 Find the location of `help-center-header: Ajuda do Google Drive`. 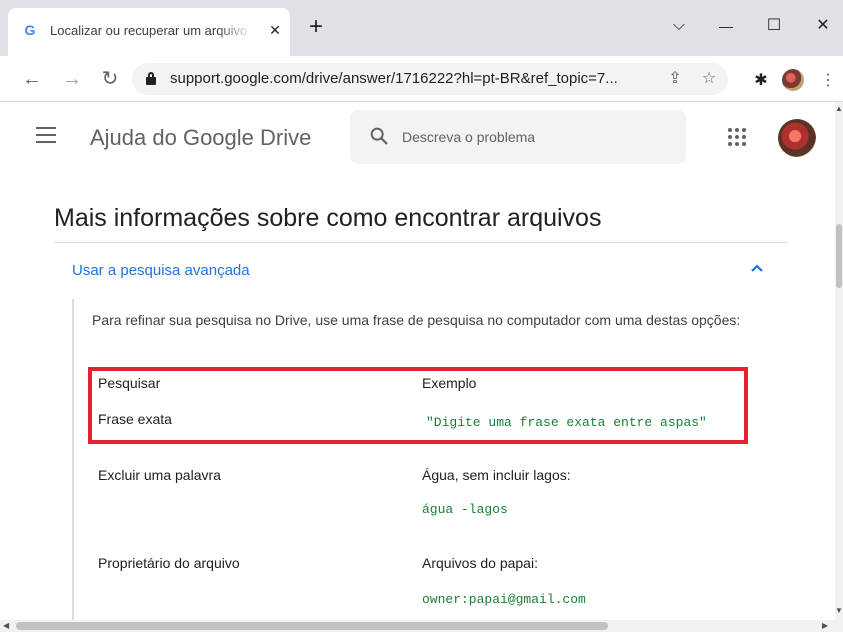

help-center-header: Ajuda do Google Drive is located at coordinates (417, 139).